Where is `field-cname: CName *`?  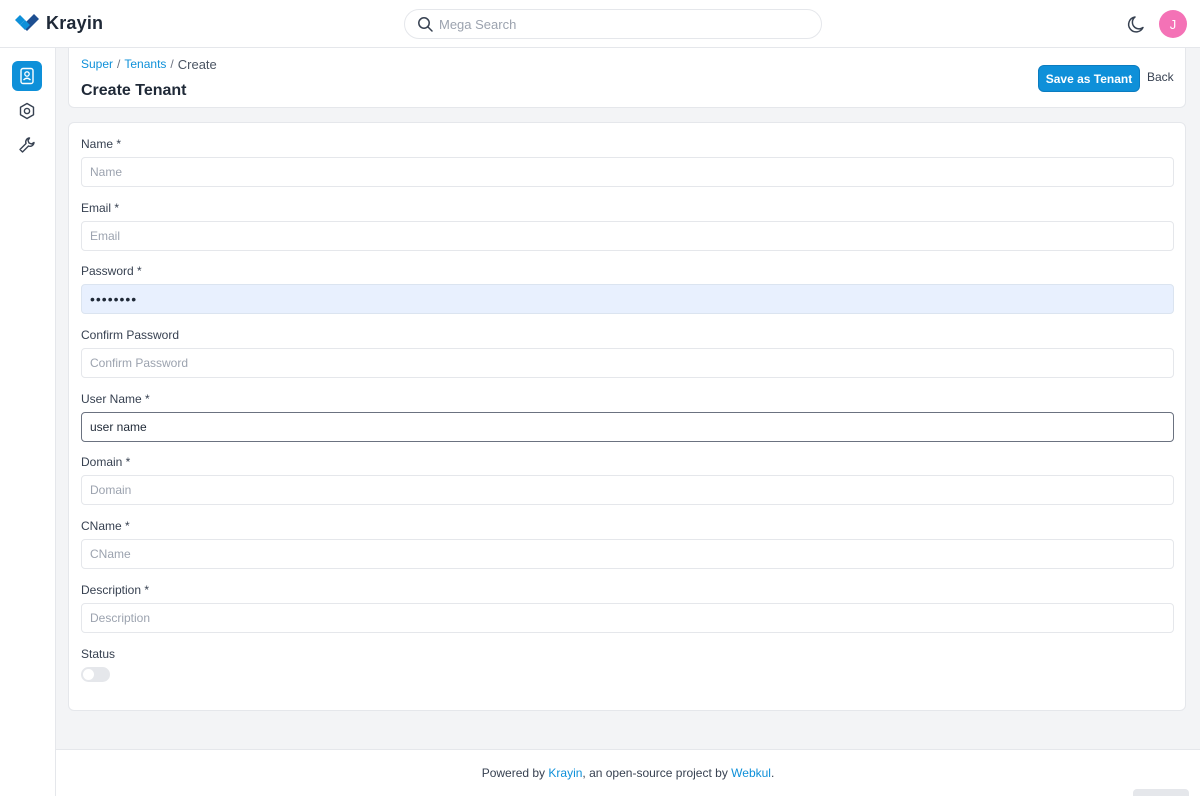
field-cname: CName * is located at coordinates (627, 544).